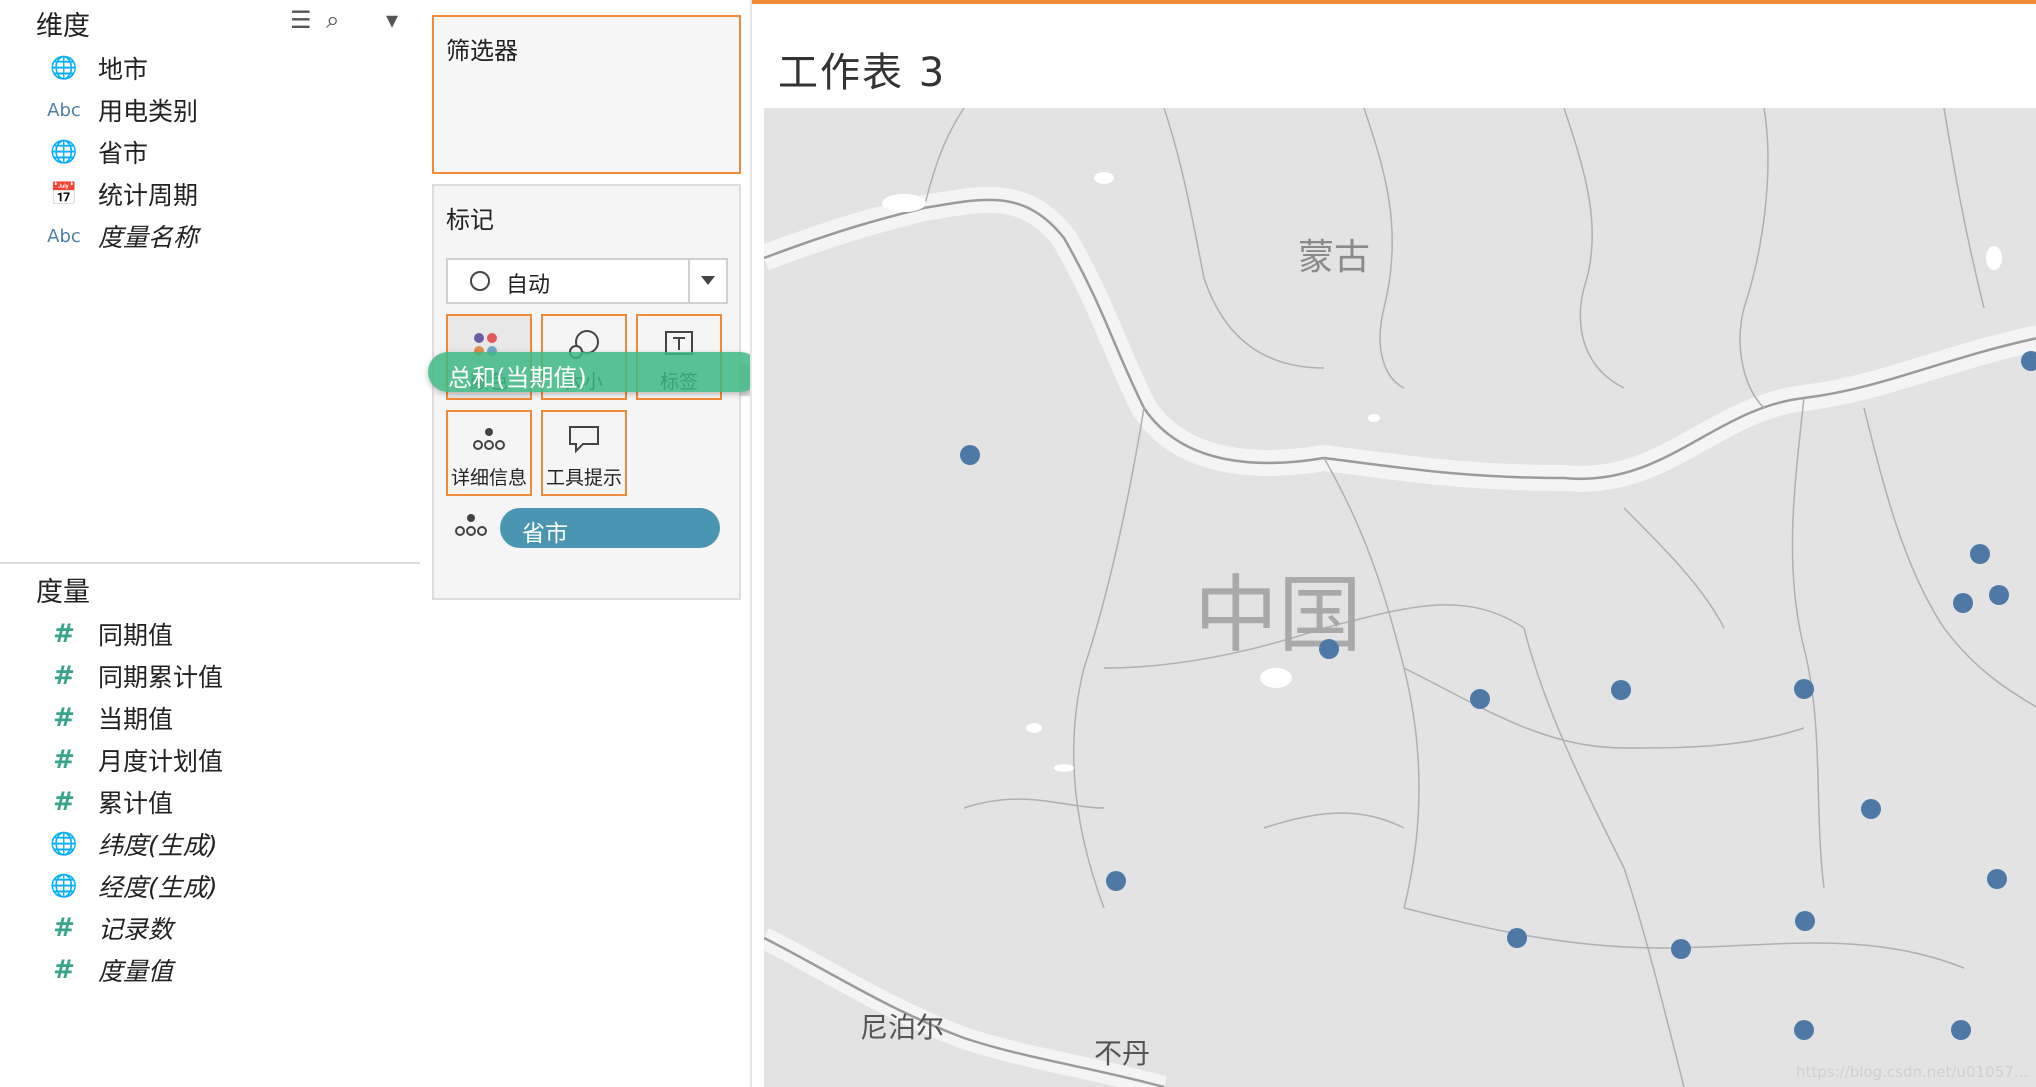 This screenshot has height=1087, width=2036. Describe the element at coordinates (470, 220) in the screenshot. I see `marks-title: 标记` at that location.